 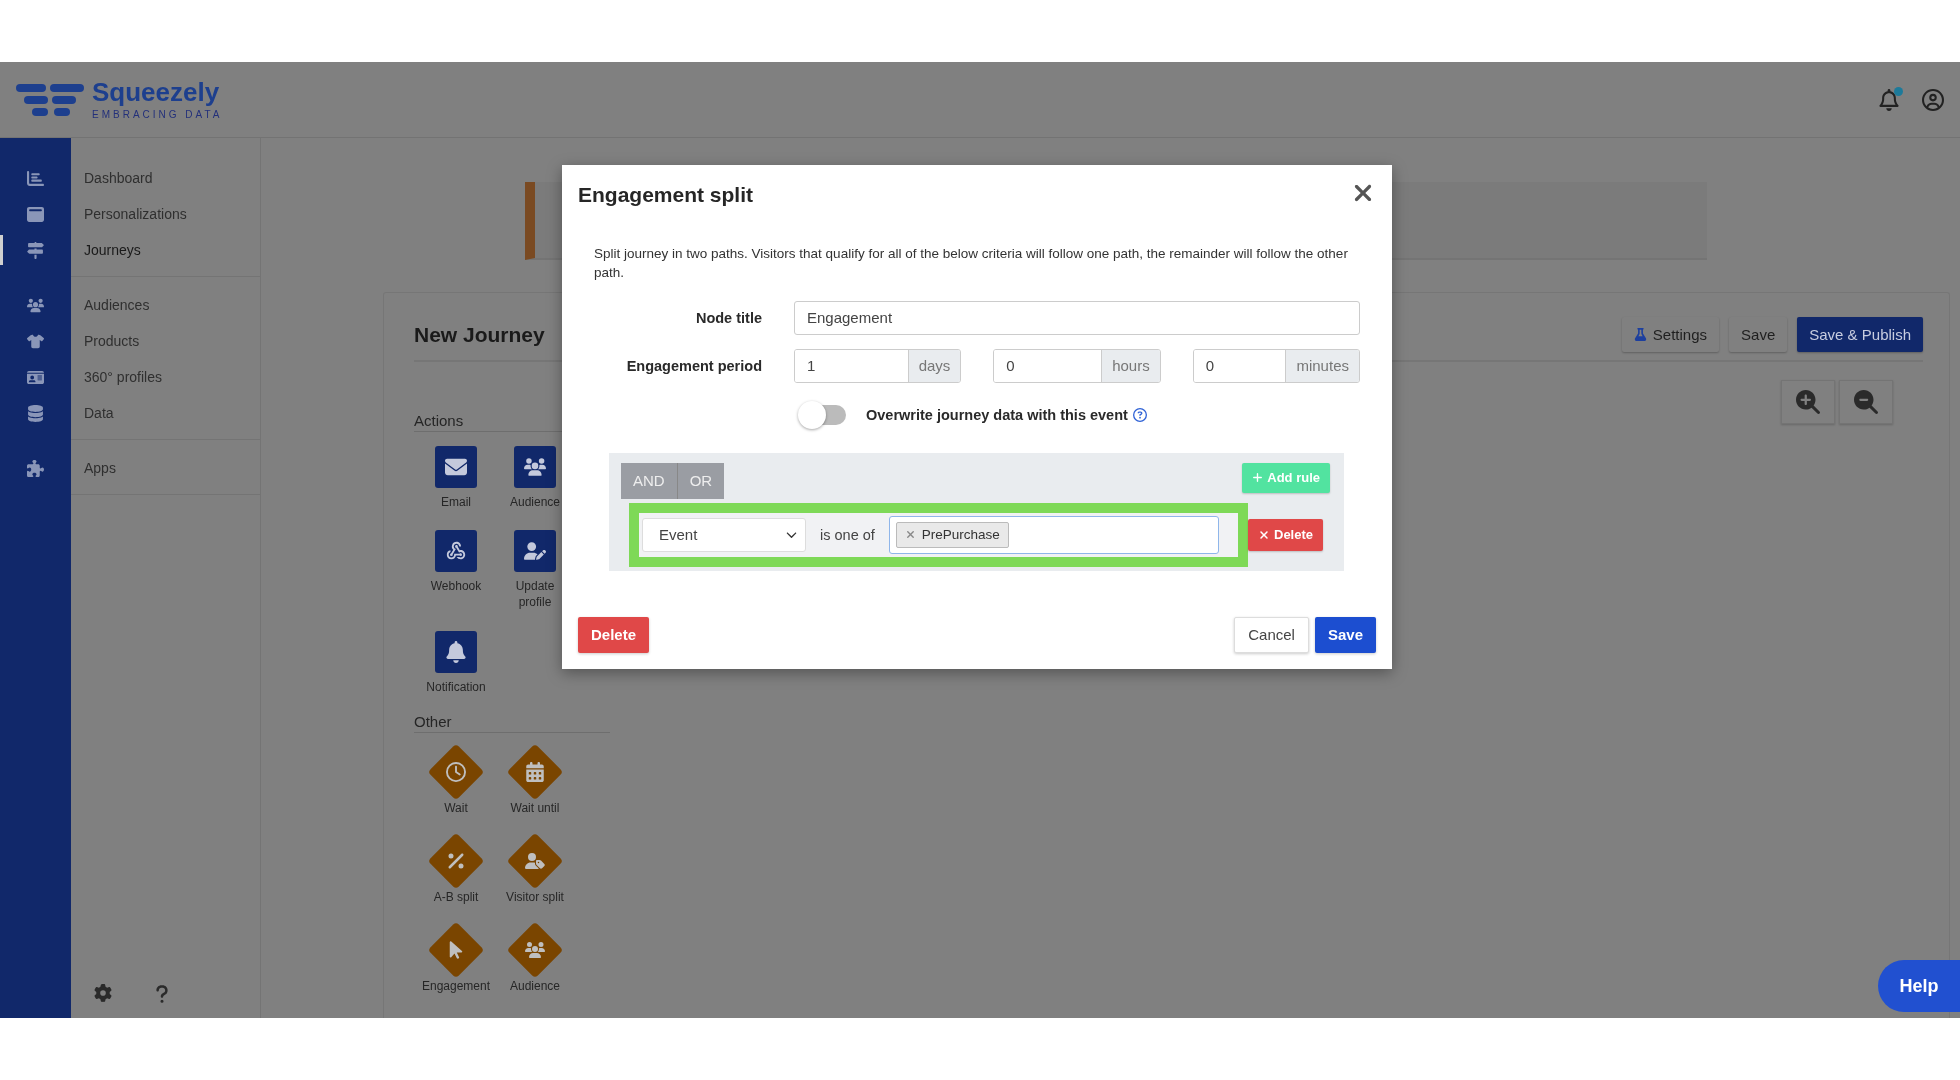 I want to click on zoom-out-button, so click(x=1866, y=402).